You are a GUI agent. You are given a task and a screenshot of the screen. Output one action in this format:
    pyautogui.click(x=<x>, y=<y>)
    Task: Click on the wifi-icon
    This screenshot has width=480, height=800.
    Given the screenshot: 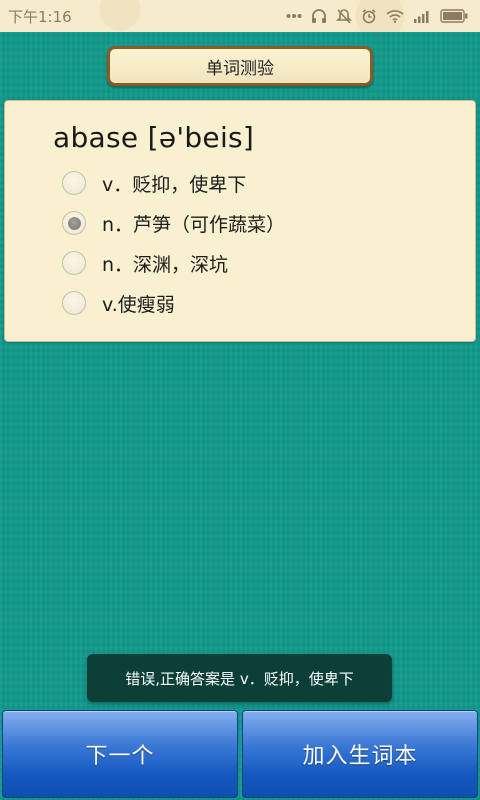 What is the action you would take?
    pyautogui.click(x=395, y=16)
    